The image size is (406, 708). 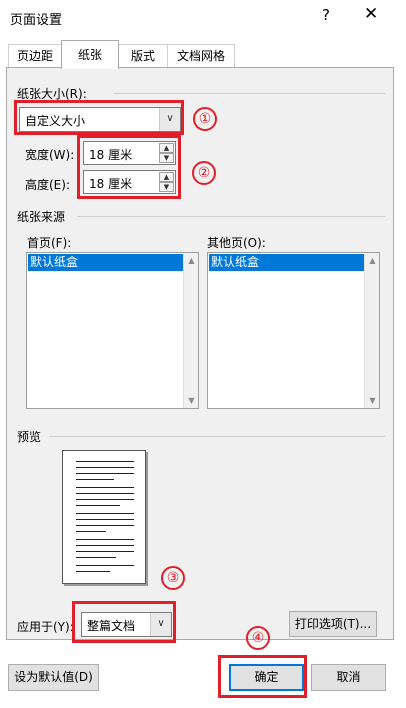 What do you see at coordinates (236, 243) in the screenshot?
I see `other-pages-label: 其他页(O):` at bounding box center [236, 243].